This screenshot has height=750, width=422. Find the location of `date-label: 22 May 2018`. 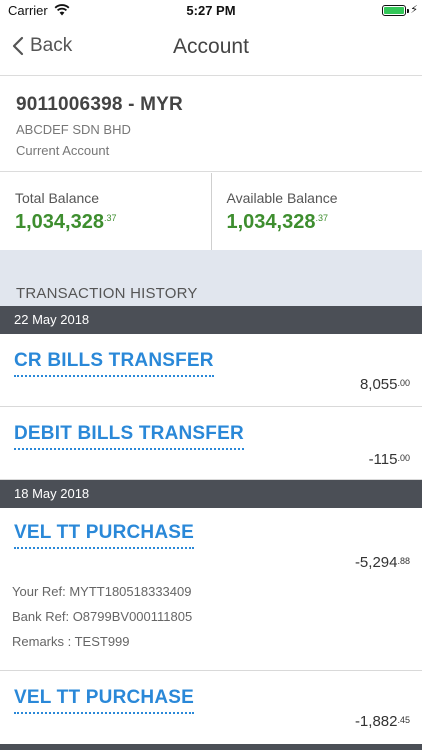

date-label: 22 May 2018 is located at coordinates (52, 319).